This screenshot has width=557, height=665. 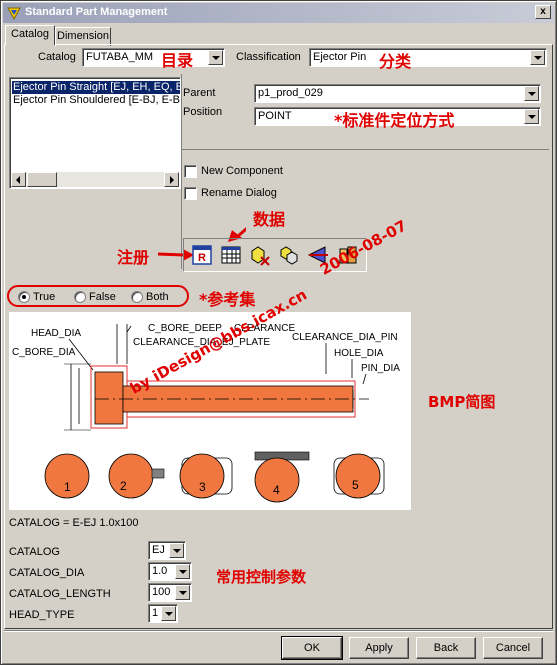 I want to click on param-catalog-length-value: 100, so click(x=161, y=592).